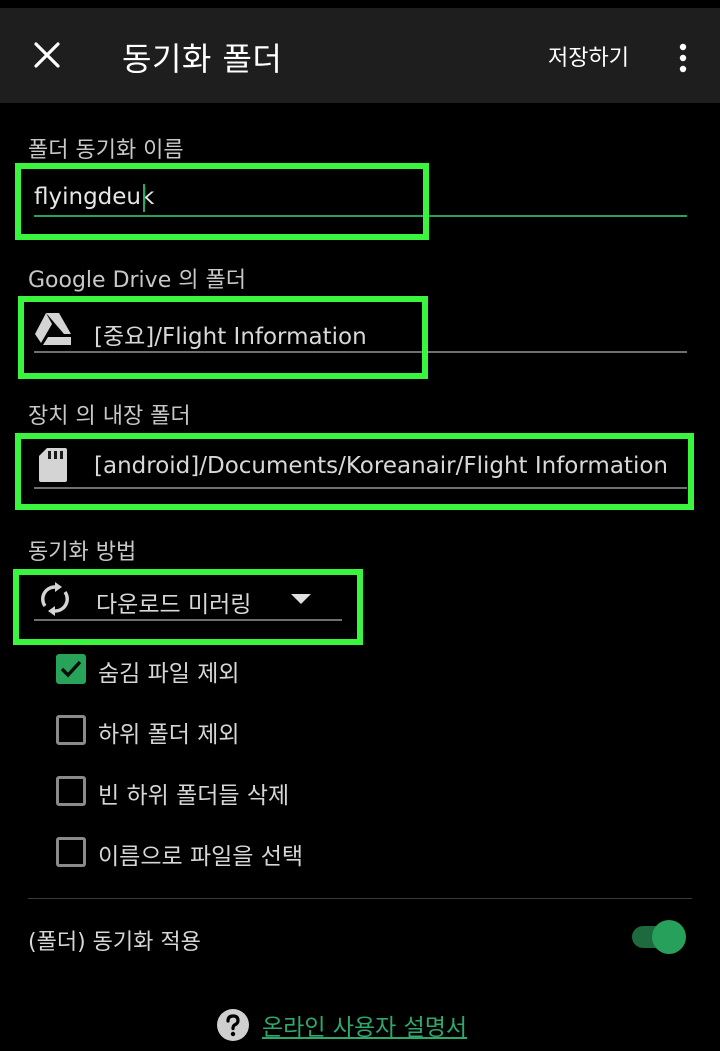 The width and height of the screenshot is (720, 1051). What do you see at coordinates (364, 1025) in the screenshot?
I see `online-manual-link: 온라인 사용자 설명서` at bounding box center [364, 1025].